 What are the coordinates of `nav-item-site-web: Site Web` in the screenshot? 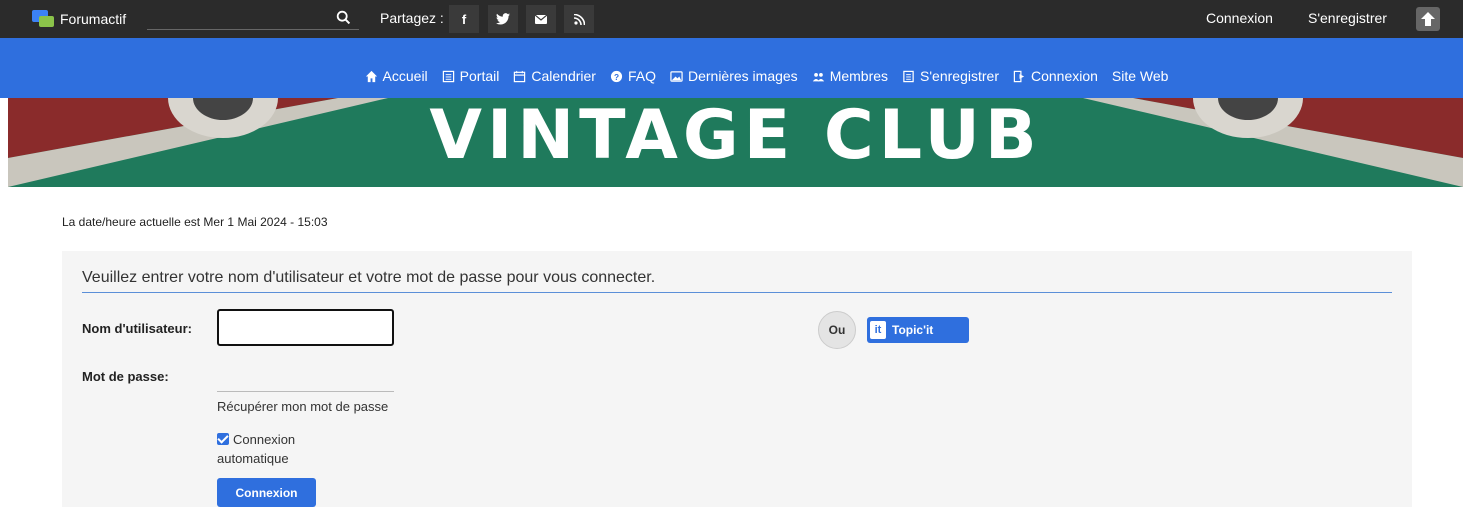 It's located at (1140, 76).